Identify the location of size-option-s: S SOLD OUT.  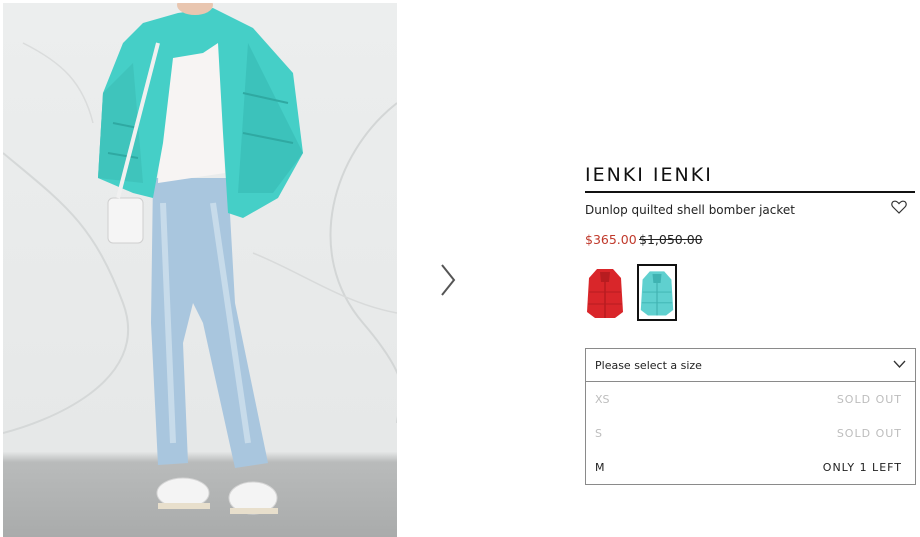
(750, 433).